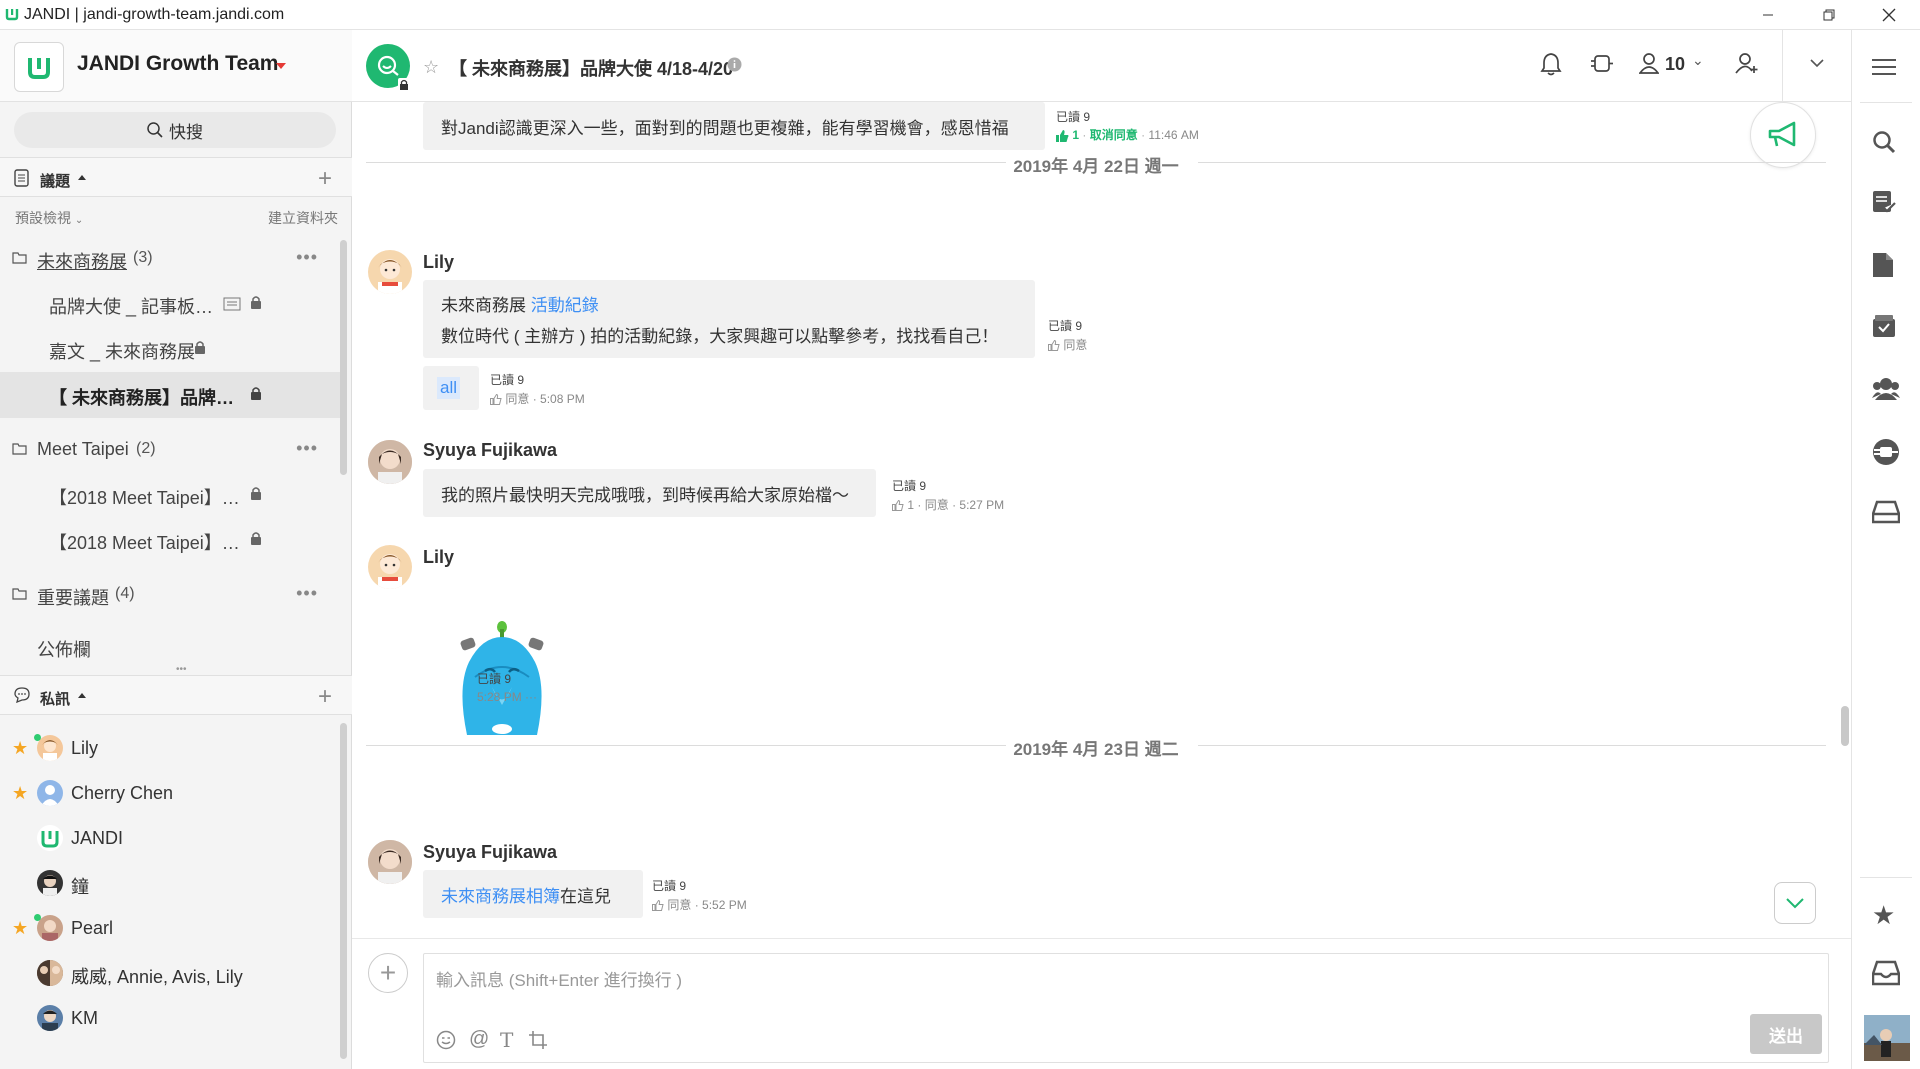 The height and width of the screenshot is (1069, 1920). What do you see at coordinates (649, 493) in the screenshot?
I see `message-bubble: 我的照片最快明天完成哦哦，到時候再給大家原始檔～` at bounding box center [649, 493].